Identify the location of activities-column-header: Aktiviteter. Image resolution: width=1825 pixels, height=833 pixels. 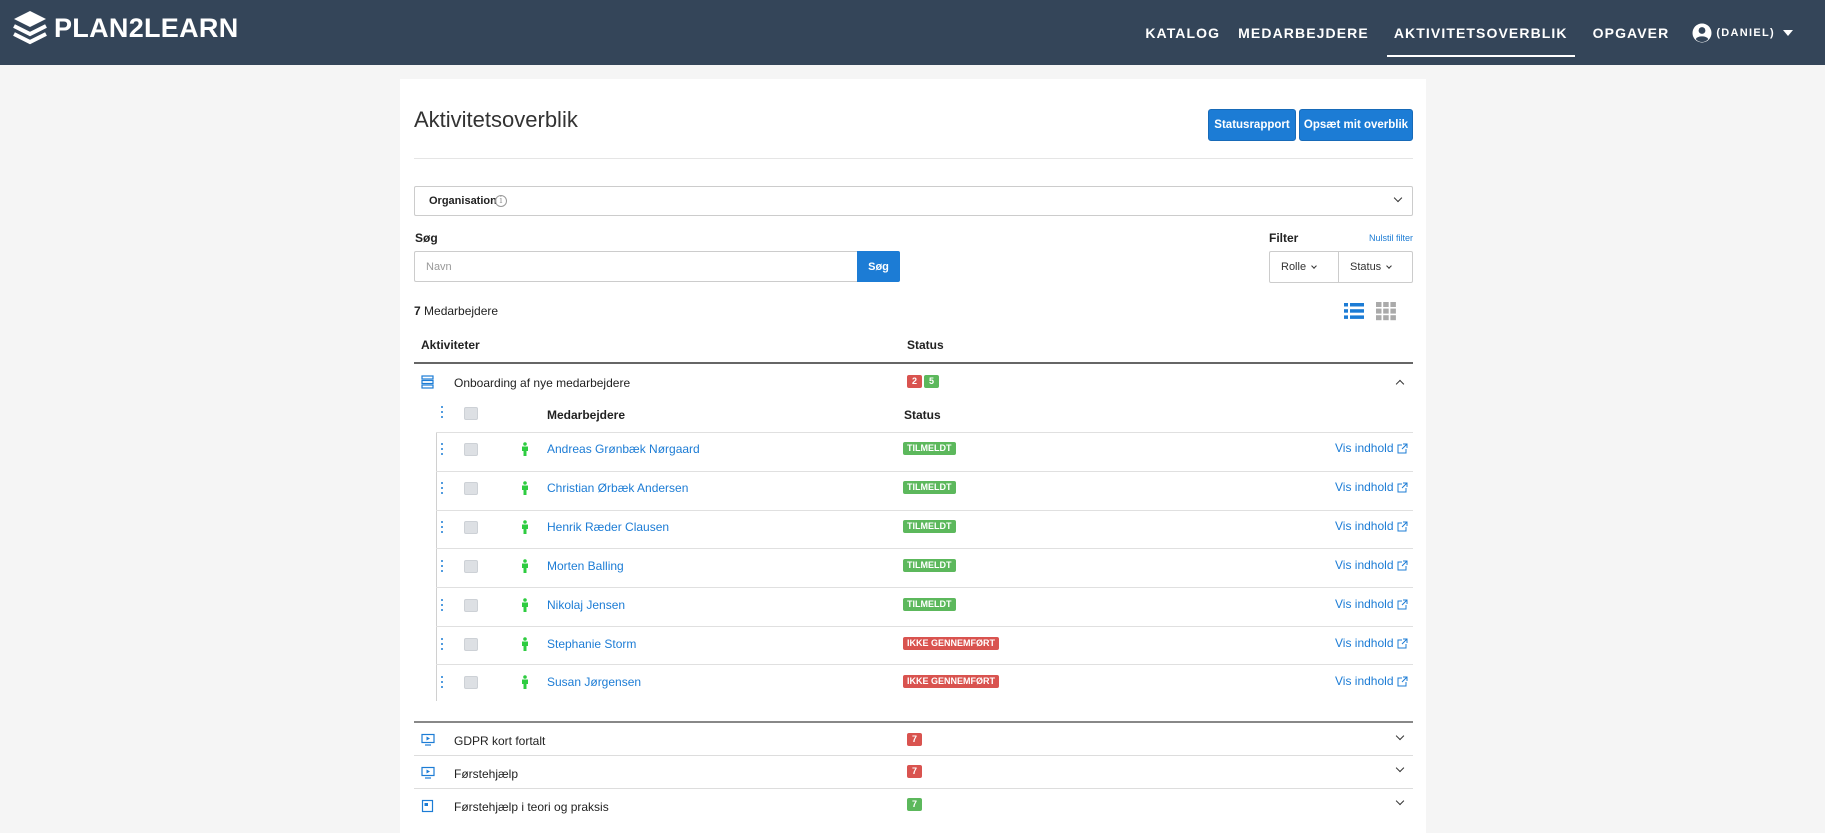
(450, 345).